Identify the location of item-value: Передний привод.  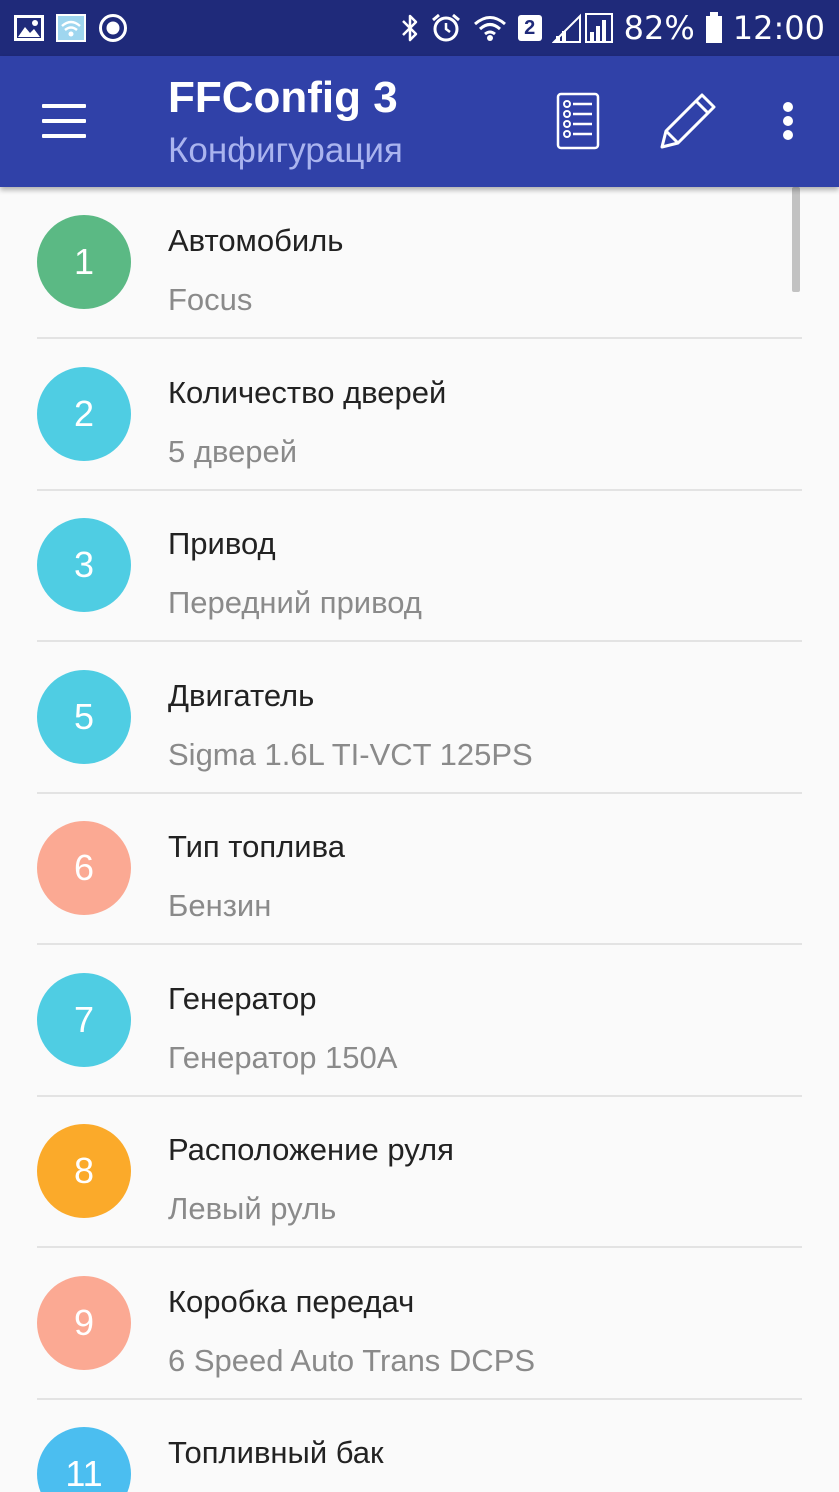
(295, 602).